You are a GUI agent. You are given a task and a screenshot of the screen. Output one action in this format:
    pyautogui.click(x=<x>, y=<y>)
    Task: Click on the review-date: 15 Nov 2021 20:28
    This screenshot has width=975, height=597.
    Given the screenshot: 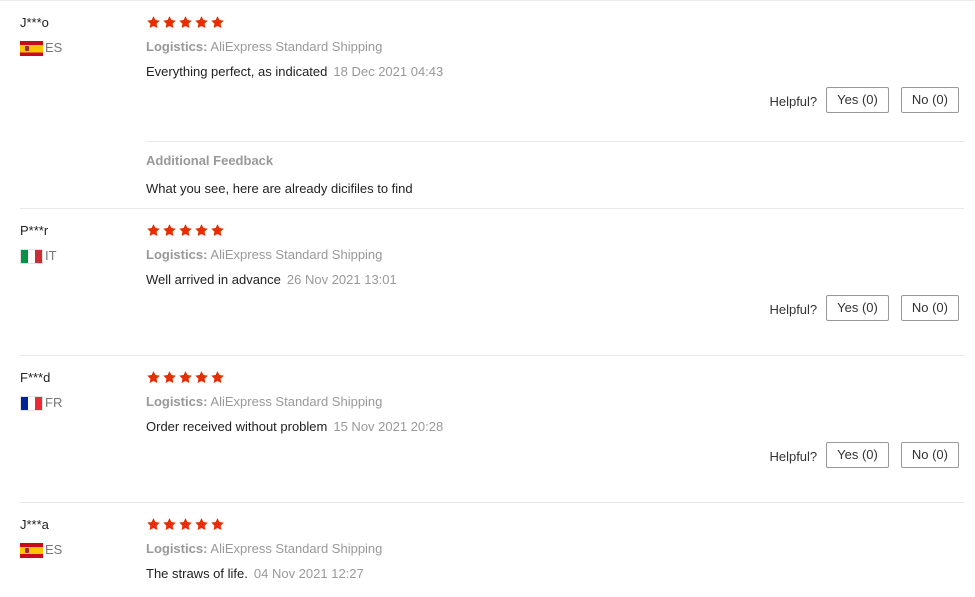 What is the action you would take?
    pyautogui.click(x=388, y=426)
    